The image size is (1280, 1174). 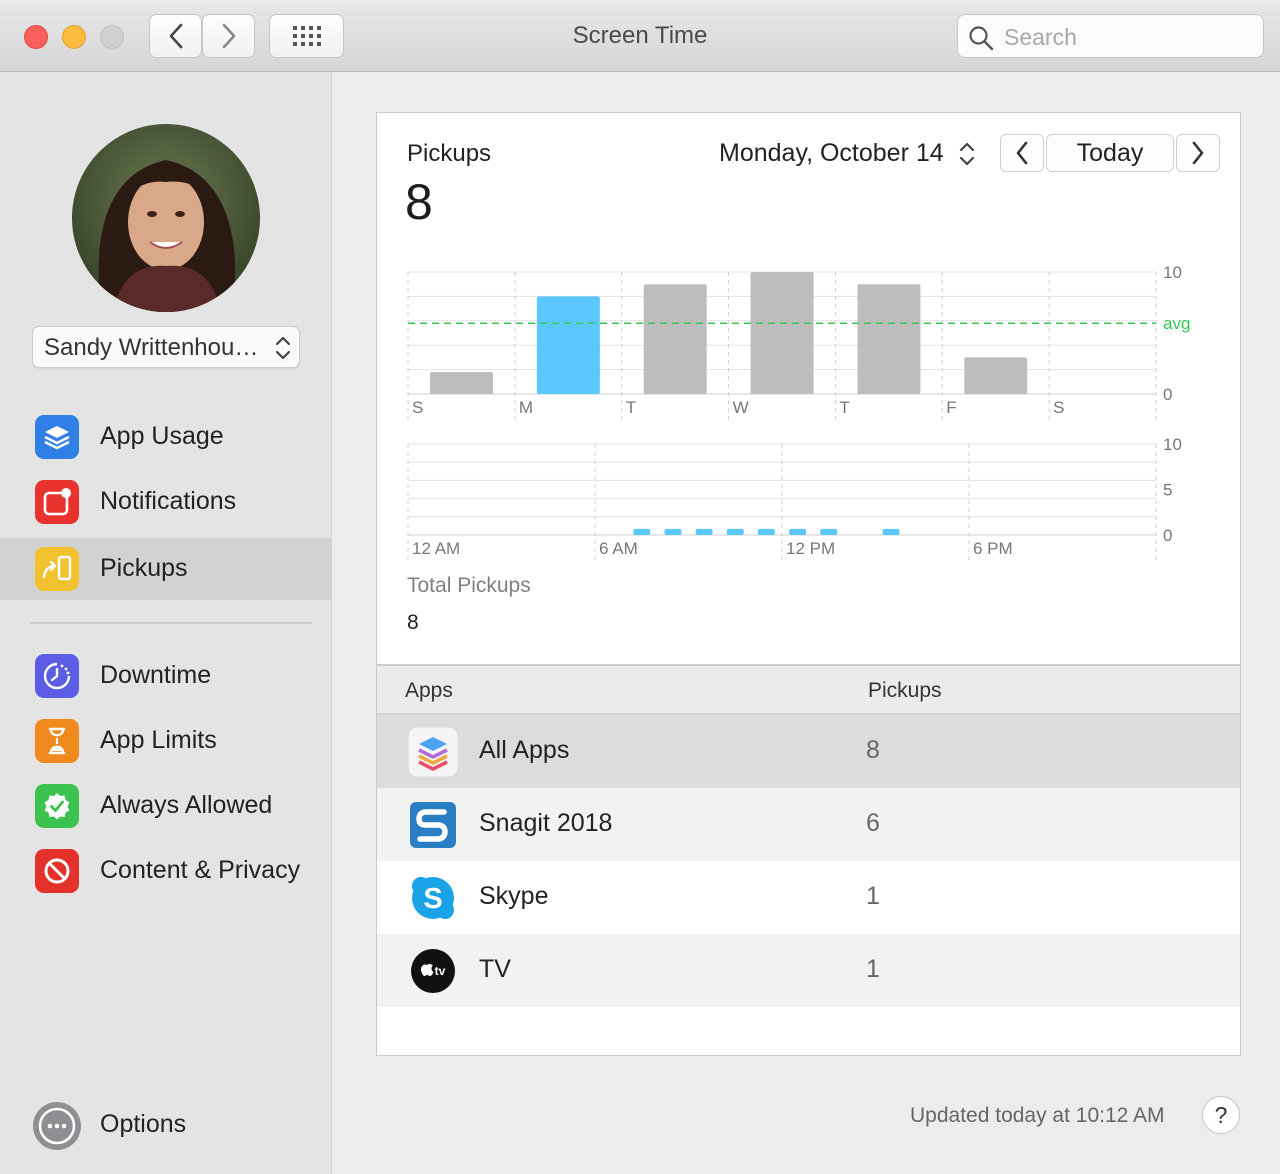 What do you see at coordinates (810, 548) in the screenshot?
I see `x-tick-label: 12 PM` at bounding box center [810, 548].